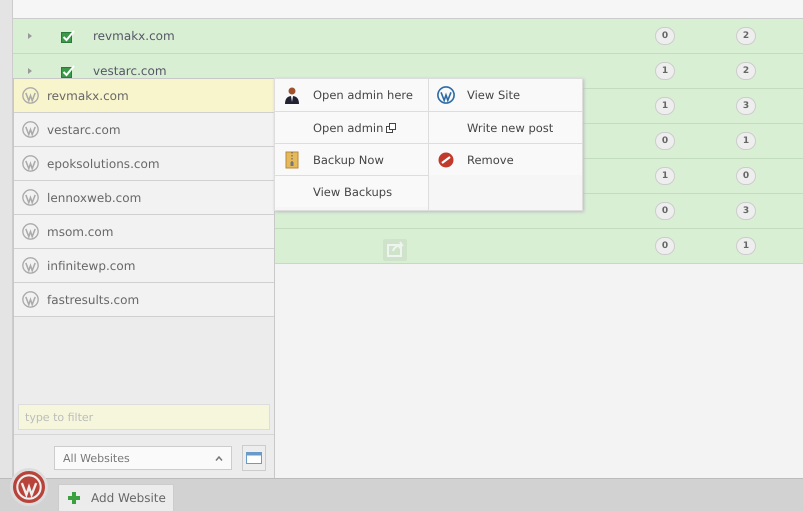 This screenshot has height=511, width=803. I want to click on site-list-item: lennoxweb.com, so click(144, 198).